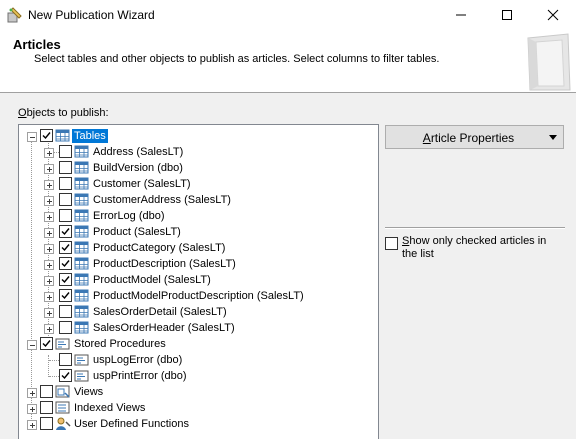 The image size is (576, 439). Describe the element at coordinates (137, 232) in the screenshot. I see `table-label: Product (SalesLT)` at that location.